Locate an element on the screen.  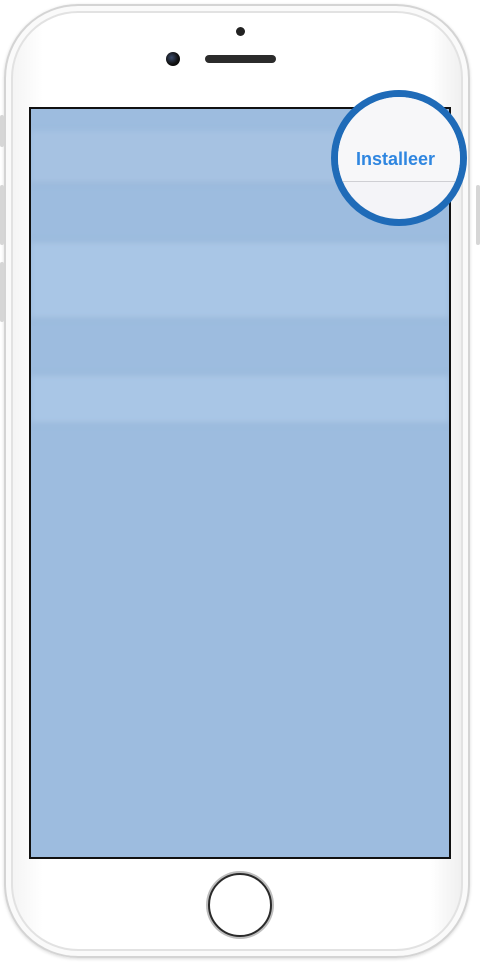
silent-switch is located at coordinates (2, 131).